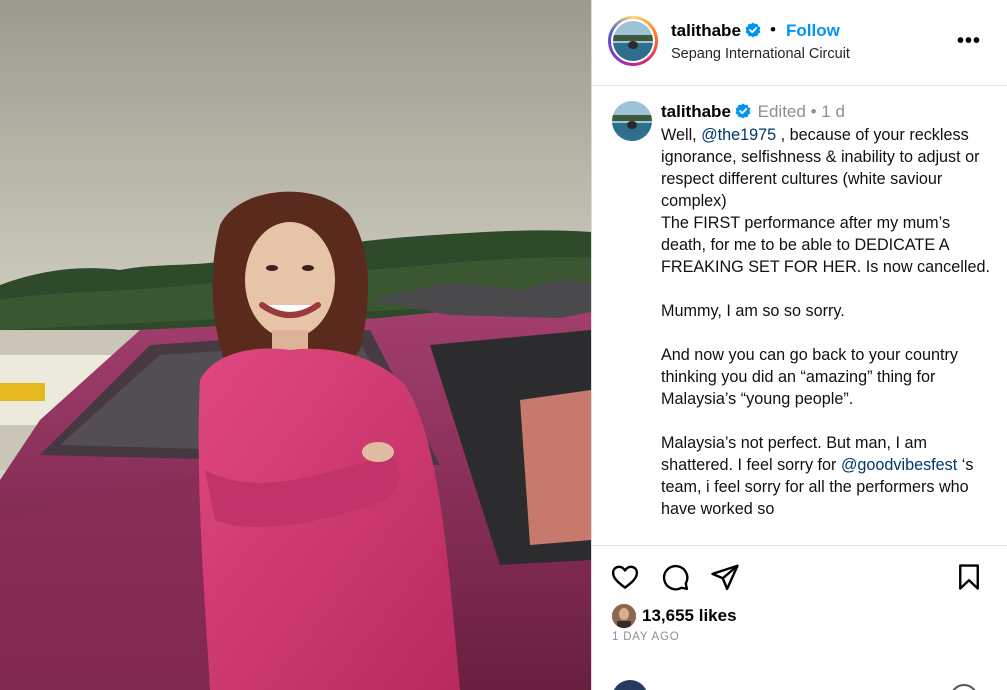 Image resolution: width=1007 pixels, height=690 pixels. I want to click on emoji-icon, so click(964, 687).